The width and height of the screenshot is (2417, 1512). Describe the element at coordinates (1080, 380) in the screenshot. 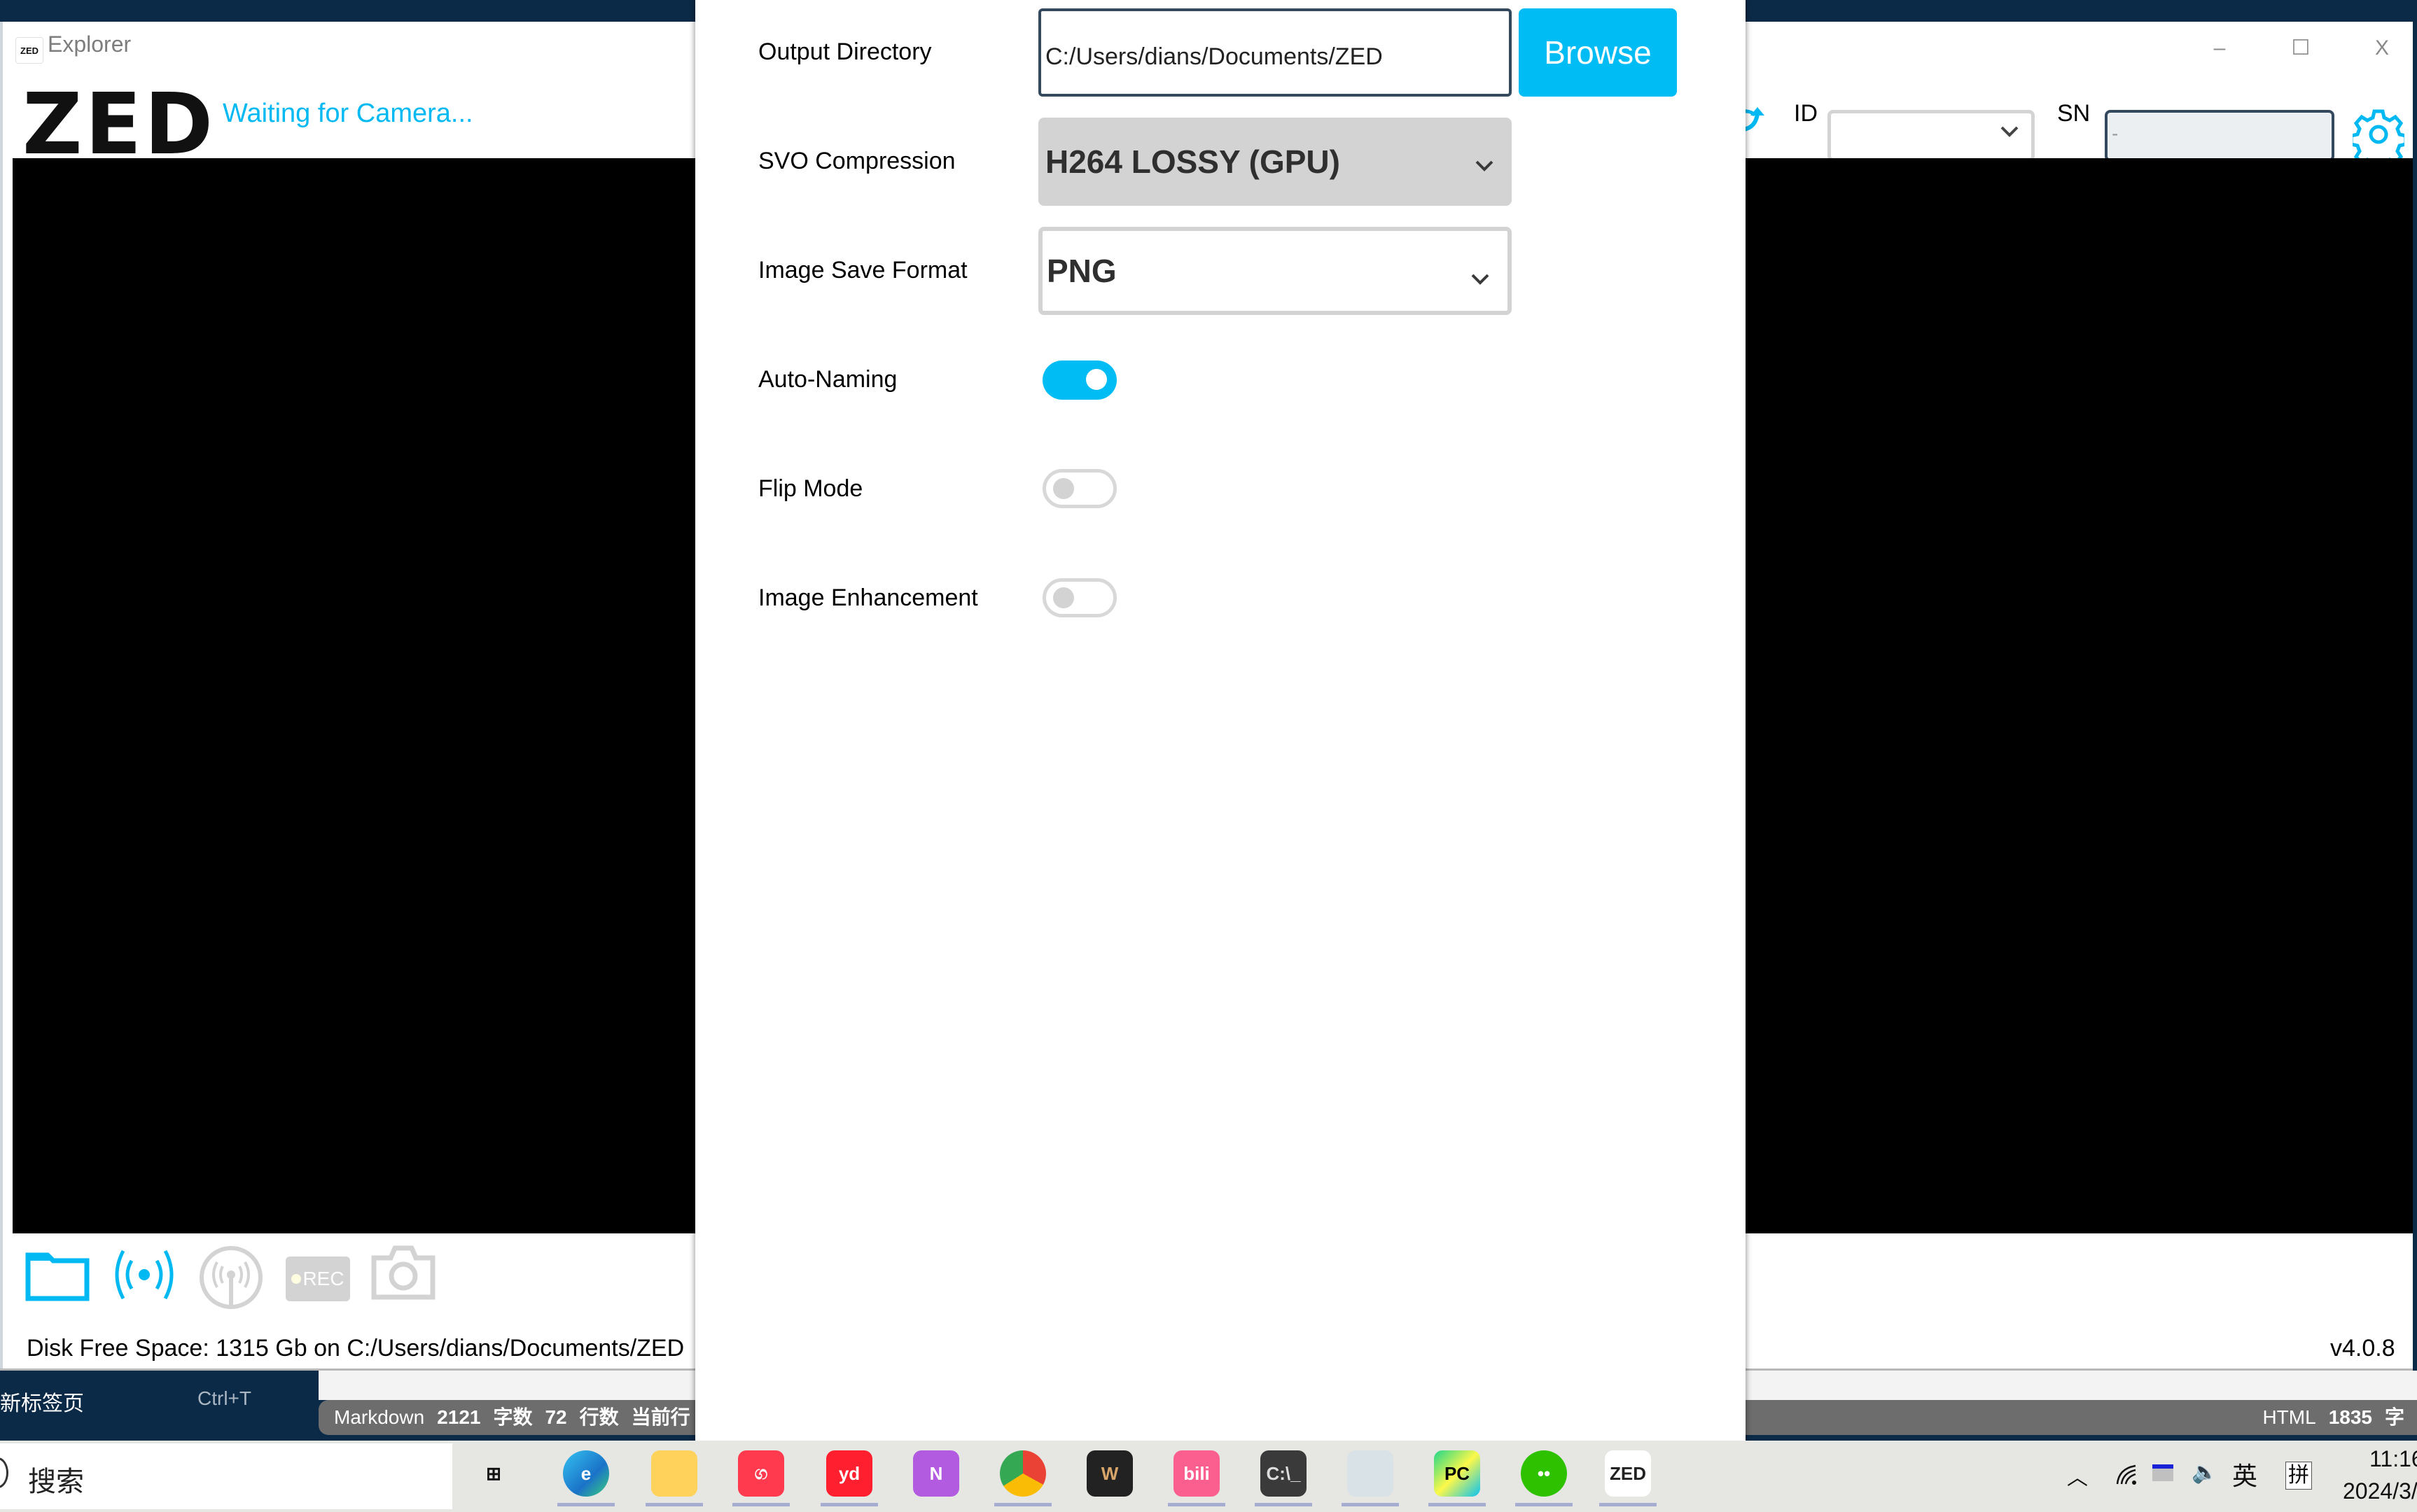

I see `auto-naming-toggle` at that location.